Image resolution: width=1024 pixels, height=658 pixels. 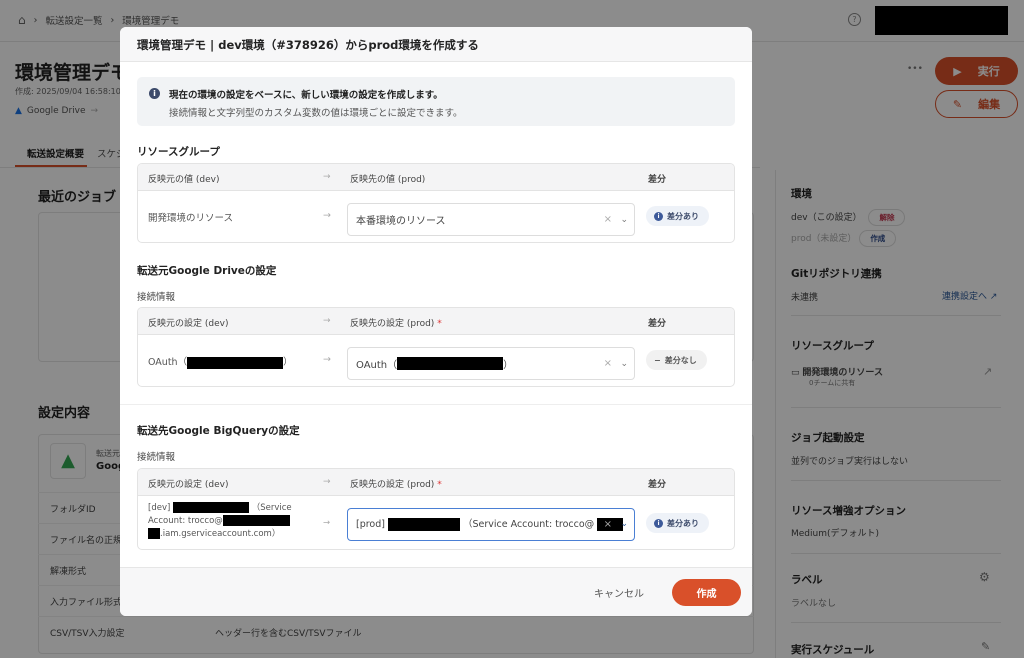 What do you see at coordinates (316, 113) in the screenshot?
I see `info-line2: 接続情報と文字列型のカスタム変数の値は環境ごとに設定できます。` at bounding box center [316, 113].